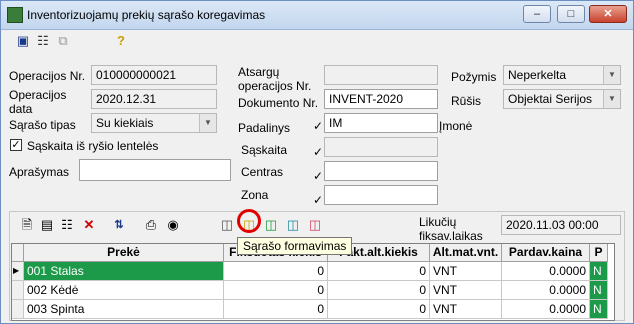 The width and height of the screenshot is (634, 324). Describe the element at coordinates (227, 225) in the screenshot. I see `folder-grey-icon: ◫` at that location.